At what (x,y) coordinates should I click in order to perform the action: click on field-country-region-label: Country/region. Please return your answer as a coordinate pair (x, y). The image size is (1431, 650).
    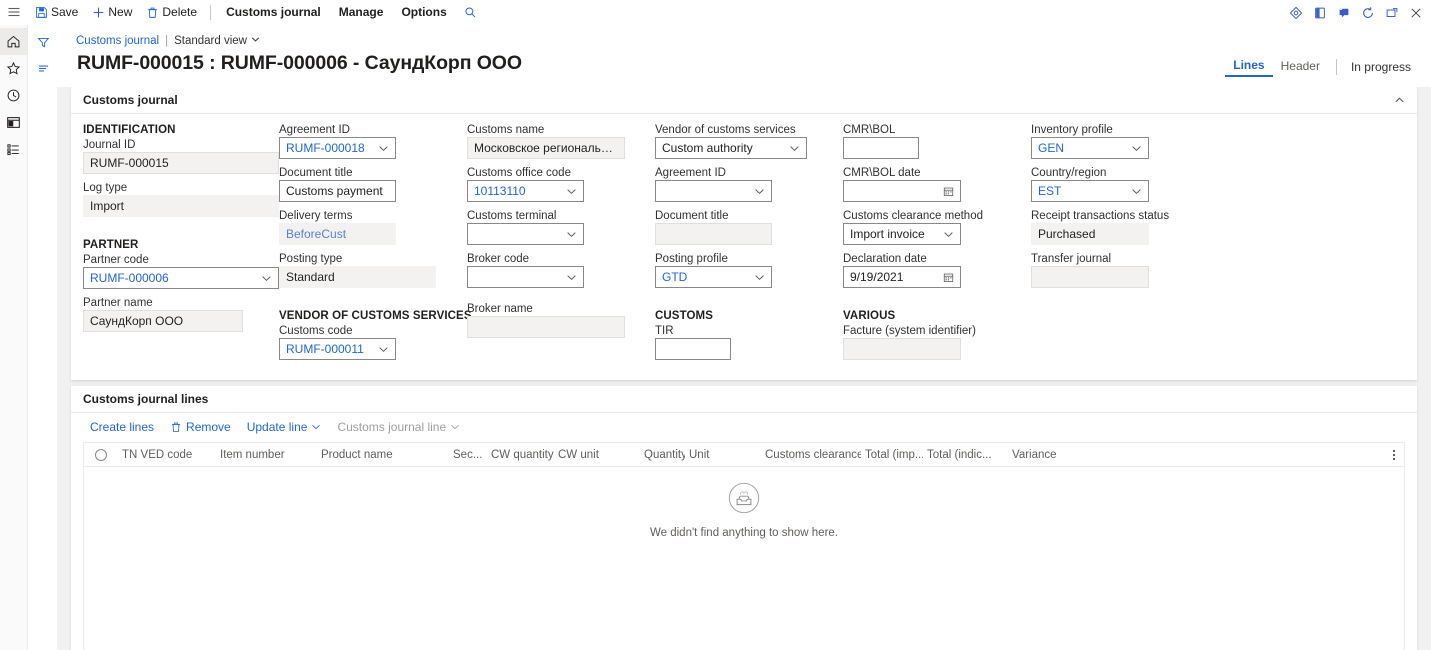
    Looking at the image, I should click on (1069, 173).